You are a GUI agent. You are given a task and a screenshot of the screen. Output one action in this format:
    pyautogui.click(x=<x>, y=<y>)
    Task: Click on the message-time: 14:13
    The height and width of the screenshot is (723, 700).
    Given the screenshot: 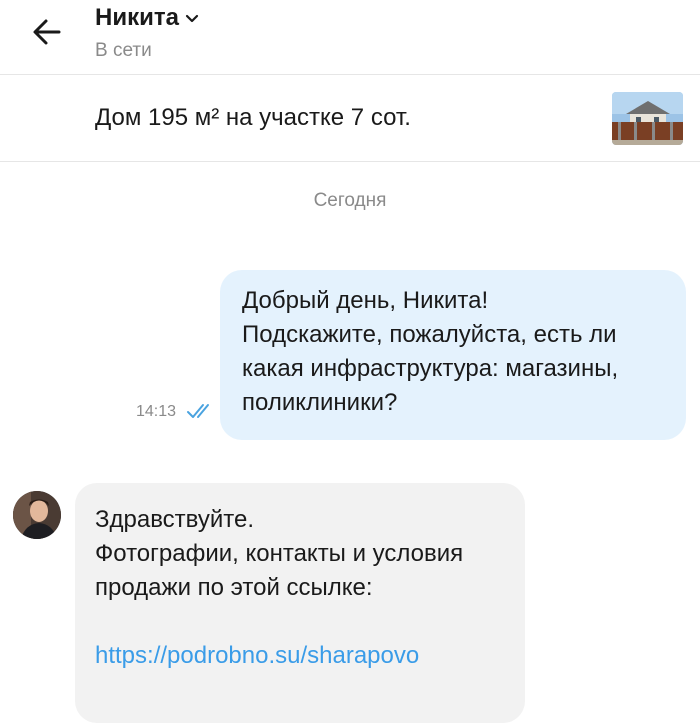 What is the action you would take?
    pyautogui.click(x=156, y=411)
    